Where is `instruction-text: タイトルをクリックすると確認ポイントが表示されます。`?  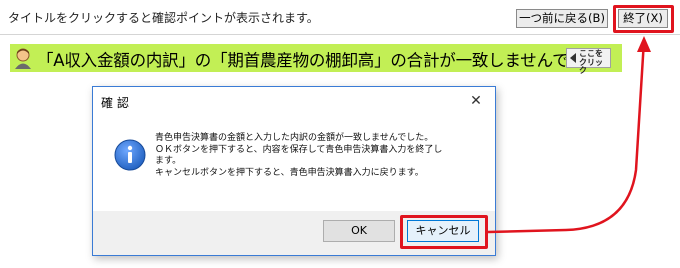 instruction-text: タイトルをクリックすると確認ポイントが表示されます。 is located at coordinates (163, 18).